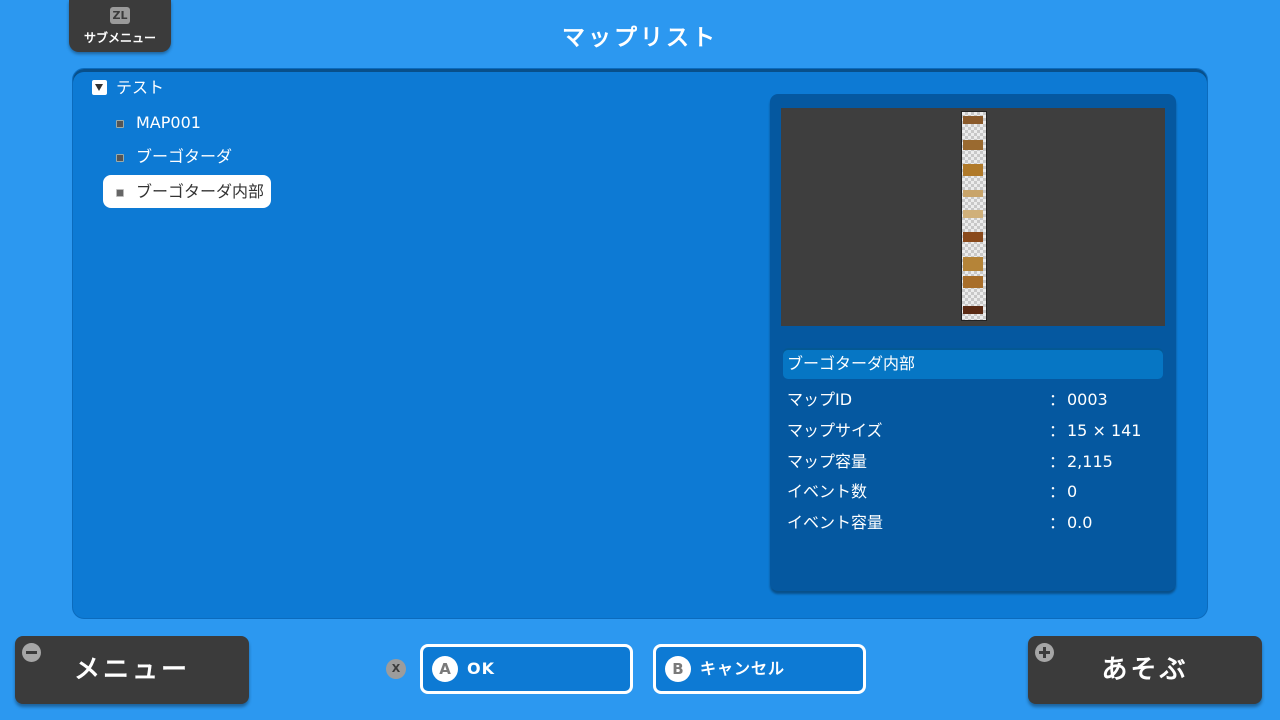 The height and width of the screenshot is (720, 1280). What do you see at coordinates (396, 669) in the screenshot?
I see `x-key-icon: X` at bounding box center [396, 669].